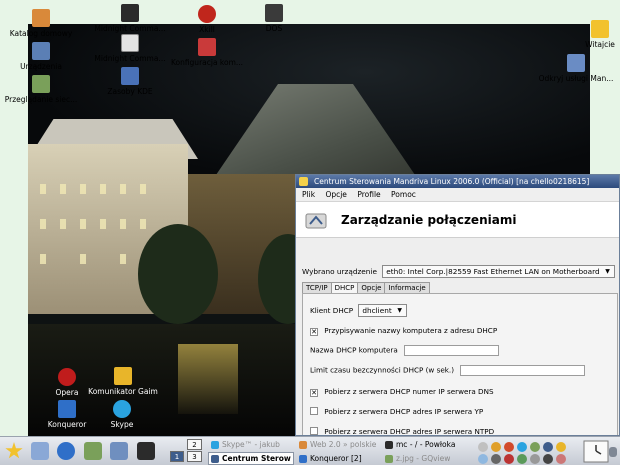 This screenshot has width=620, height=465. What do you see at coordinates (429, 220) in the screenshot?
I see `page-title: Zarządzanie połączeniami` at bounding box center [429, 220].